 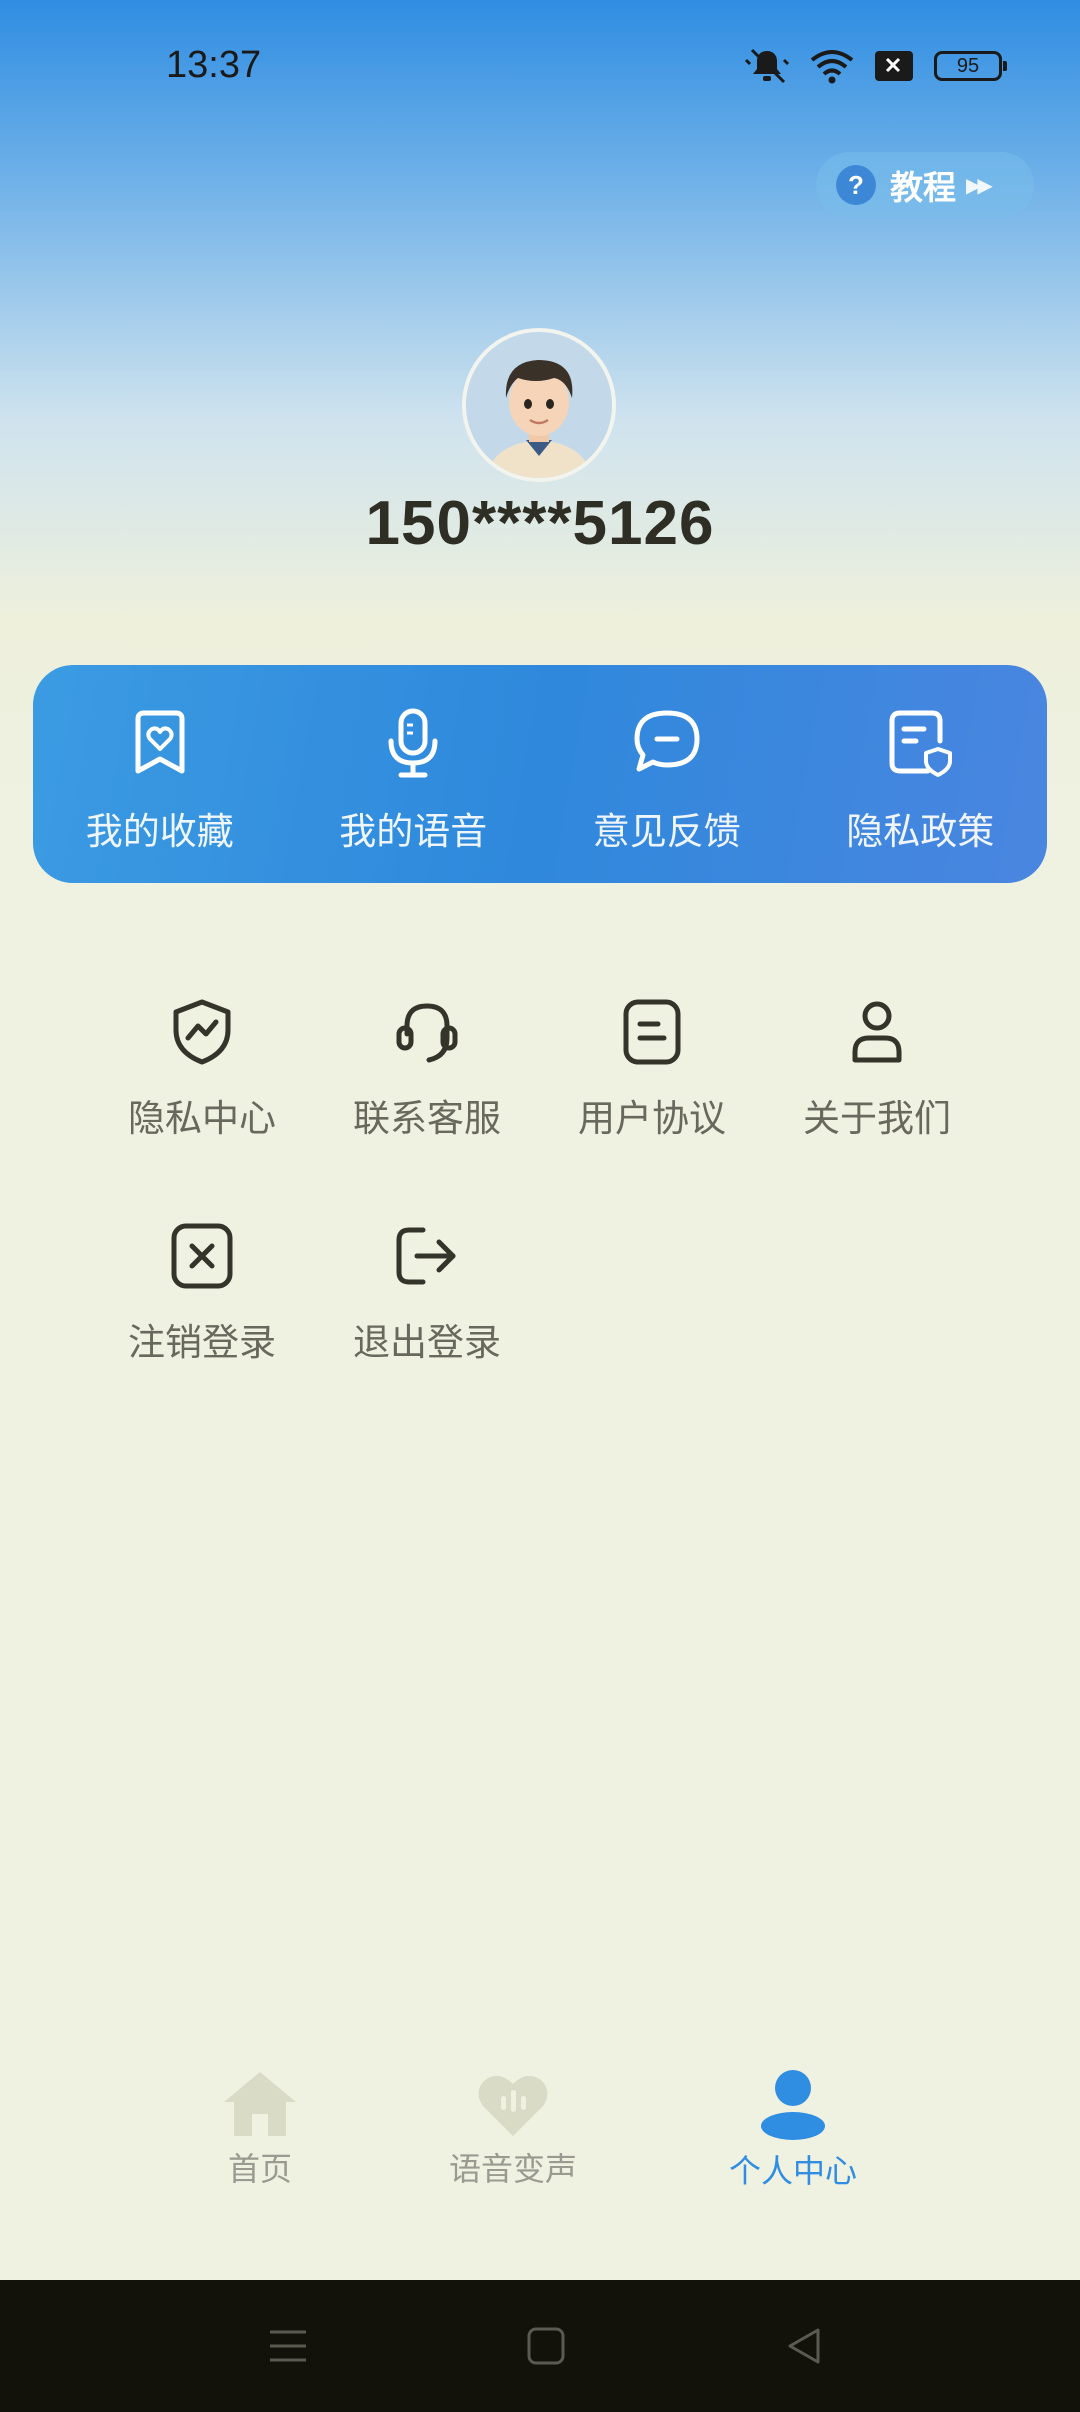 I want to click on bookmark-heart-icon, so click(x=160, y=742).